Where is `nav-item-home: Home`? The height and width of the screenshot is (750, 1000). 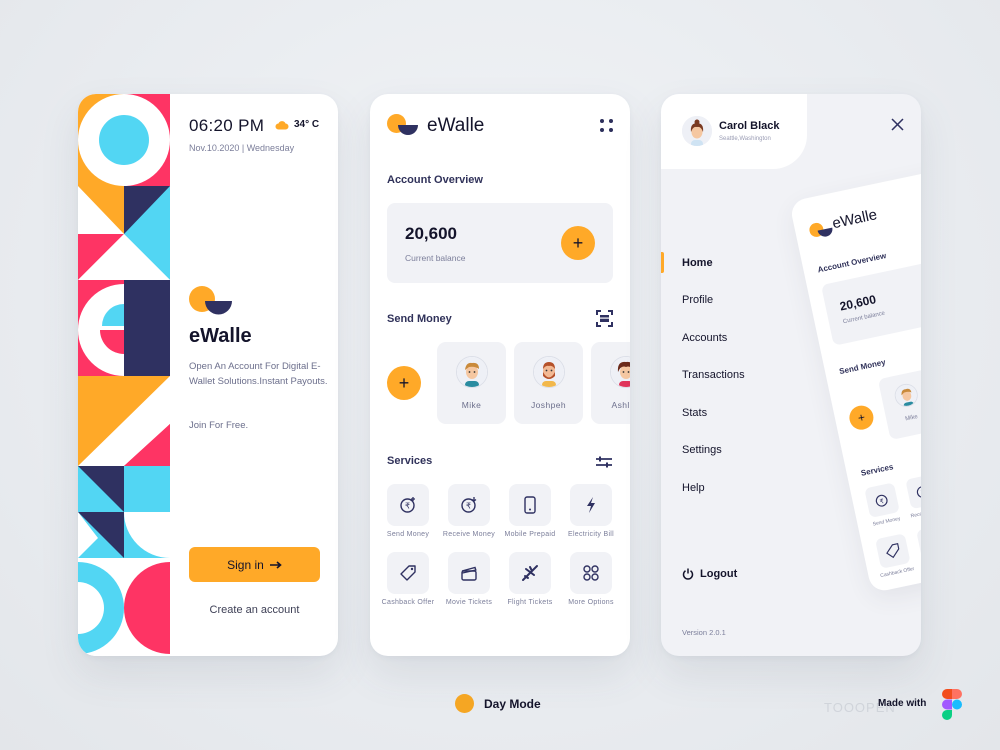 nav-item-home: Home is located at coordinates (721, 263).